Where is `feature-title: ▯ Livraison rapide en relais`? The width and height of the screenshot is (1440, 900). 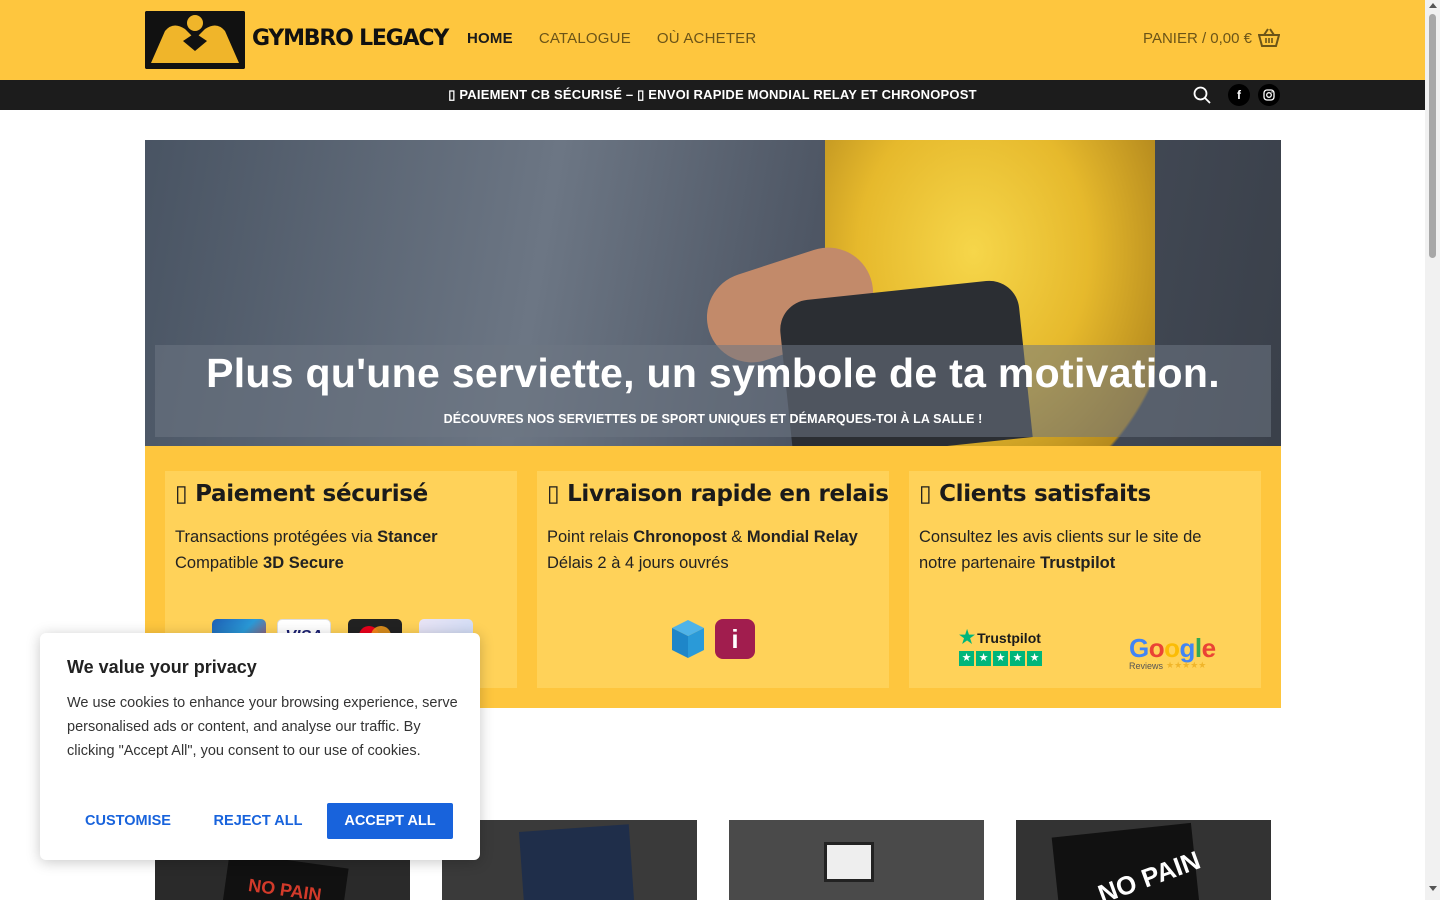 feature-title: ▯ Livraison rapide en relais is located at coordinates (718, 494).